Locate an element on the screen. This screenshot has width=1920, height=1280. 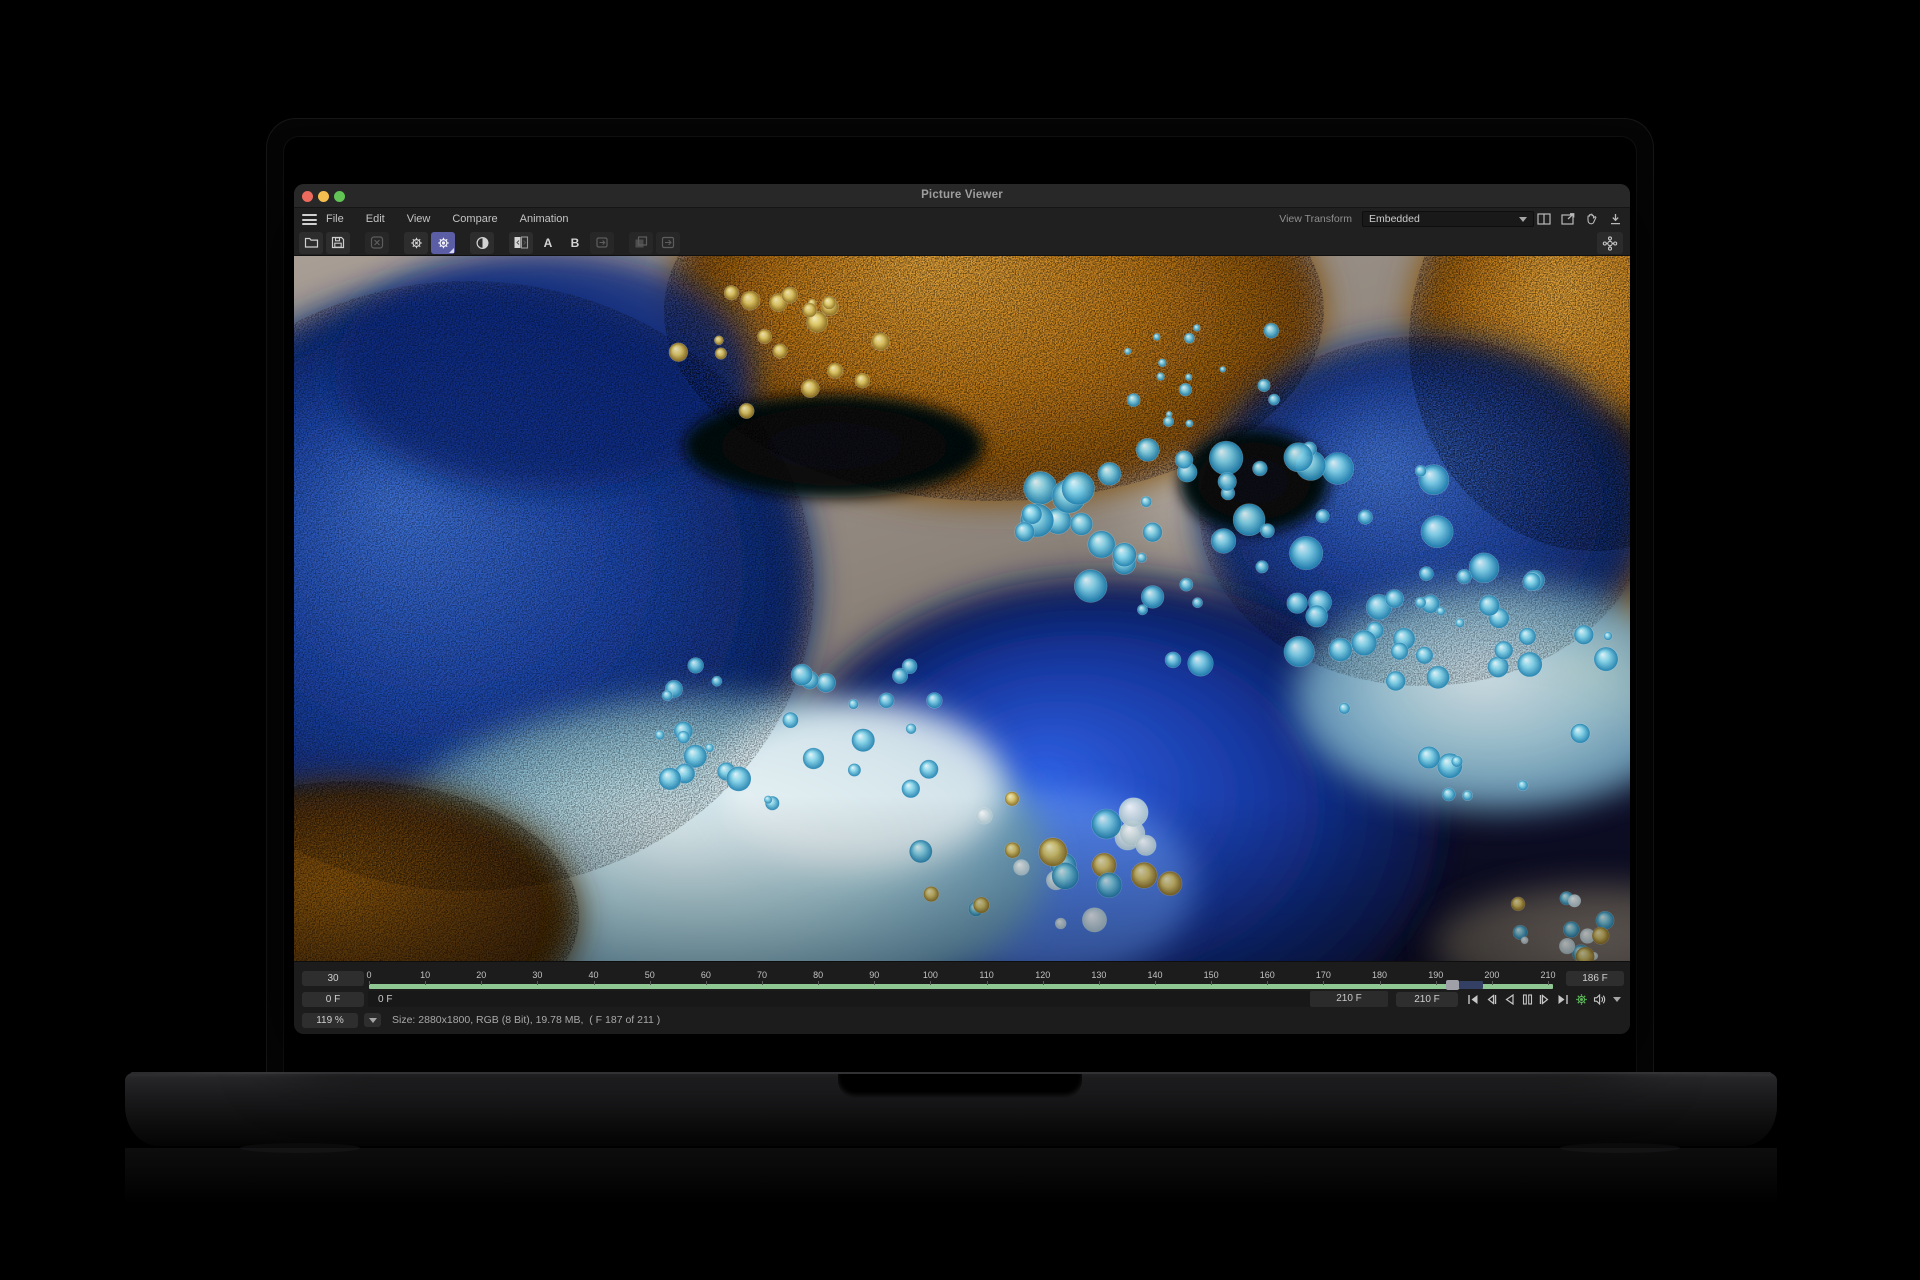
ruler-tick-label: 40 is located at coordinates (593, 975).